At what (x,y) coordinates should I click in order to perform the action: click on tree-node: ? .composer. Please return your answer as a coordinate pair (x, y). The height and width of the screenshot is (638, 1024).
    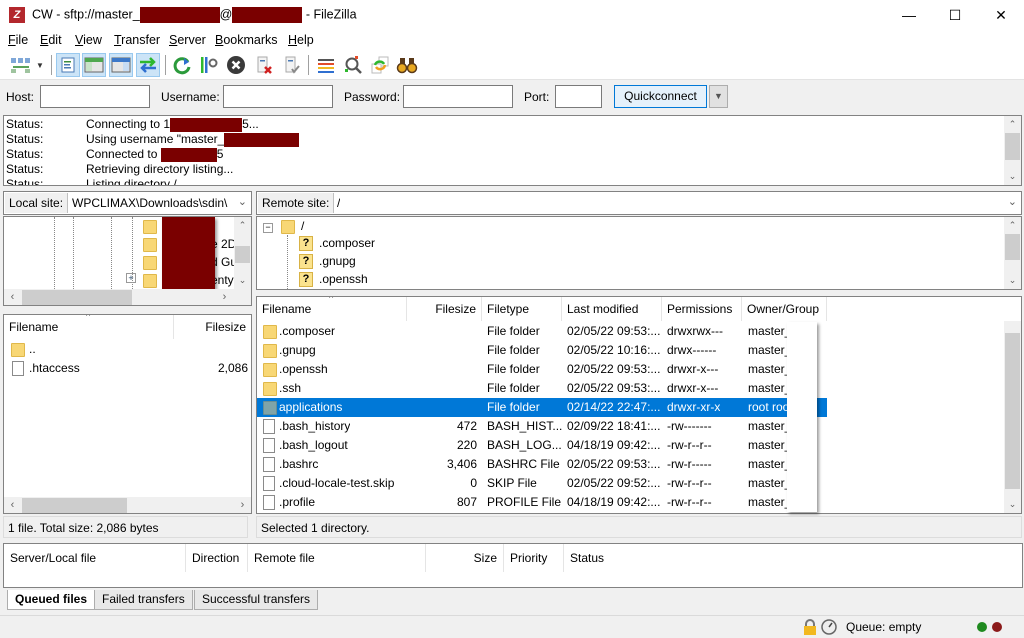
    Looking at the image, I should click on (337, 244).